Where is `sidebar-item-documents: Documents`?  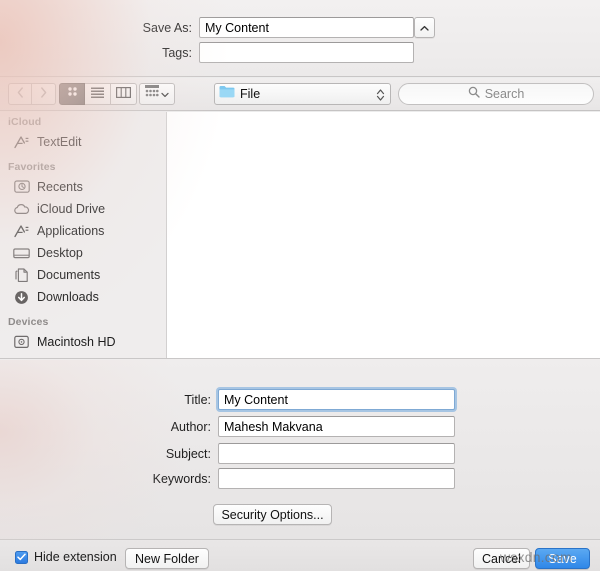 sidebar-item-documents: Documents is located at coordinates (83, 275).